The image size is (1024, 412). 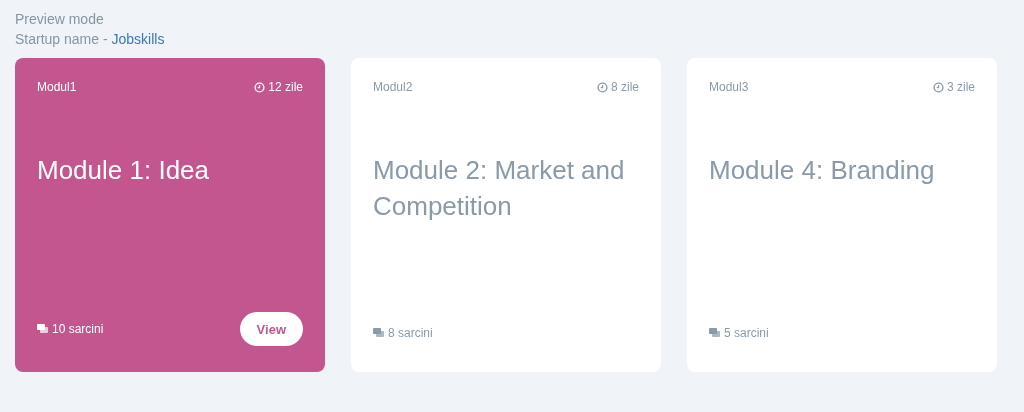 What do you see at coordinates (746, 333) in the screenshot?
I see `tasks-count: 5 sarcini` at bounding box center [746, 333].